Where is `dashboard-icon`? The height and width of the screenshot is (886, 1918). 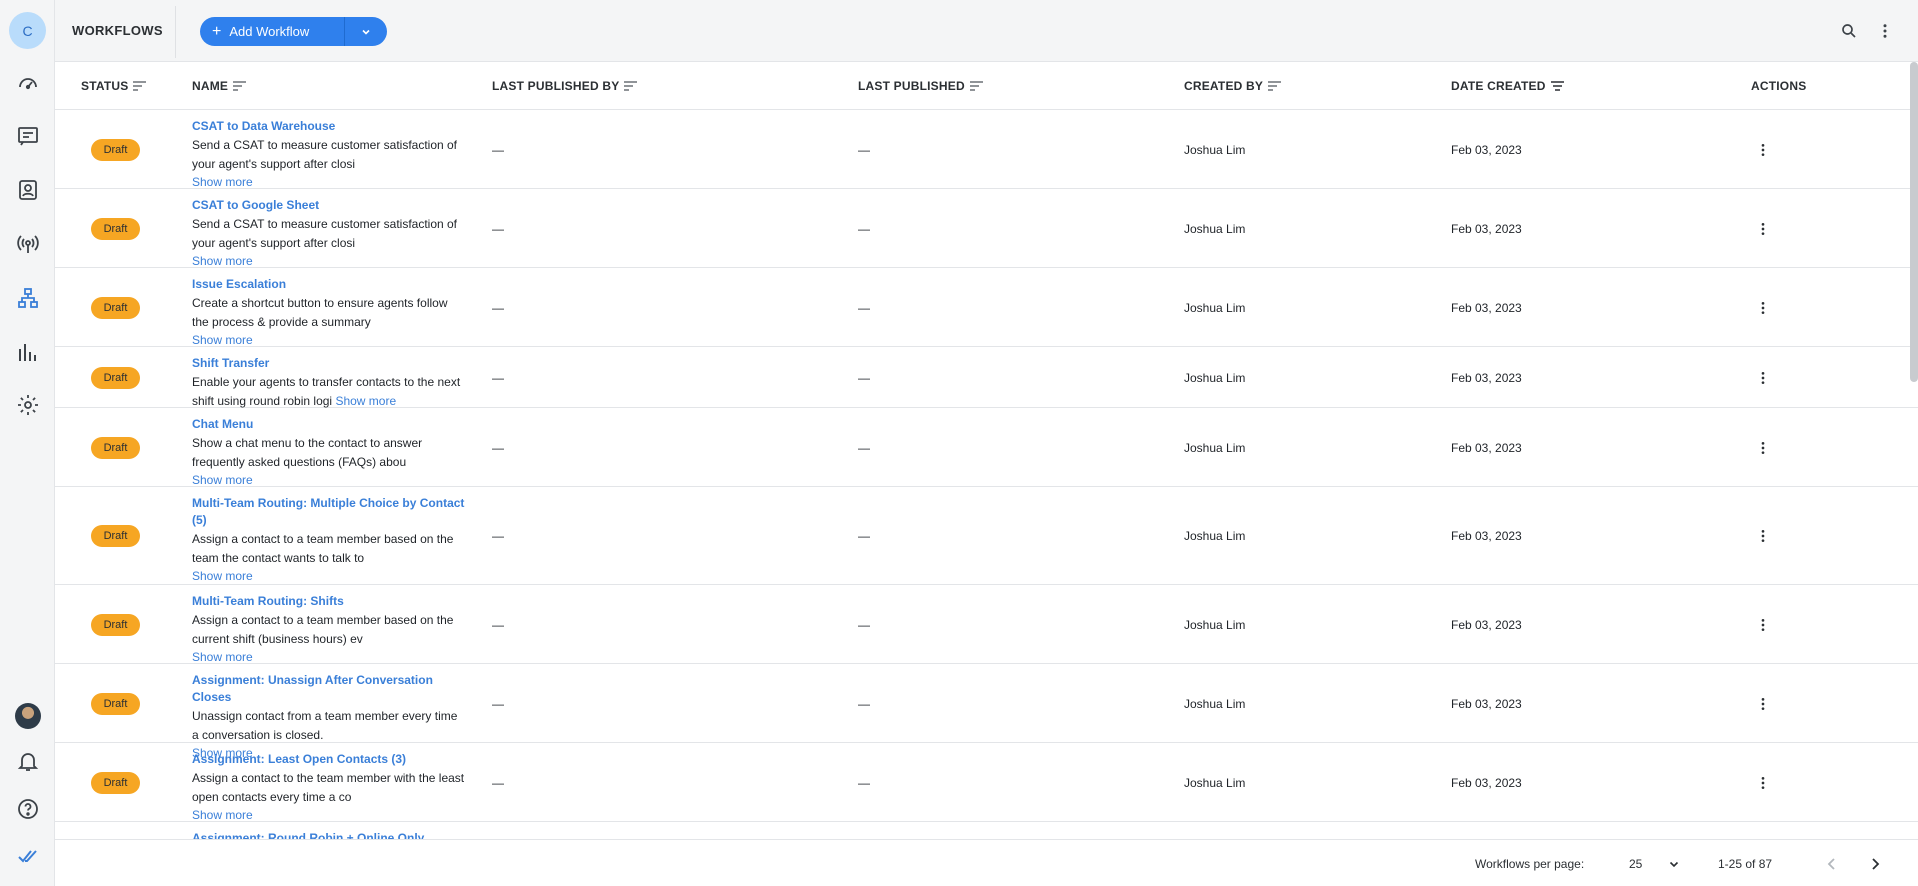 dashboard-icon is located at coordinates (27, 83).